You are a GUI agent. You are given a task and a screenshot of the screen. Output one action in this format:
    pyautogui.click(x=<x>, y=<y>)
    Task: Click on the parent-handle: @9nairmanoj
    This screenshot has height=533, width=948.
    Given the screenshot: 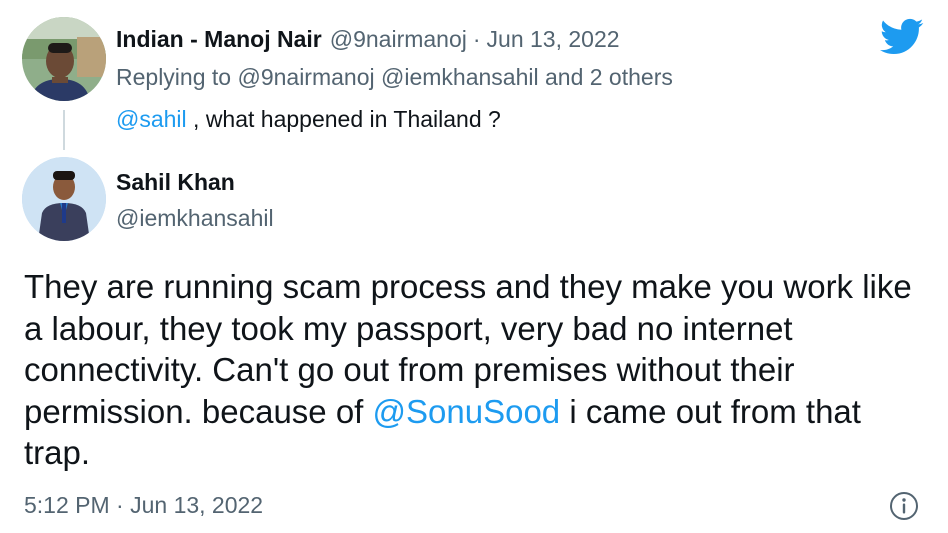 What is the action you would take?
    pyautogui.click(x=398, y=39)
    